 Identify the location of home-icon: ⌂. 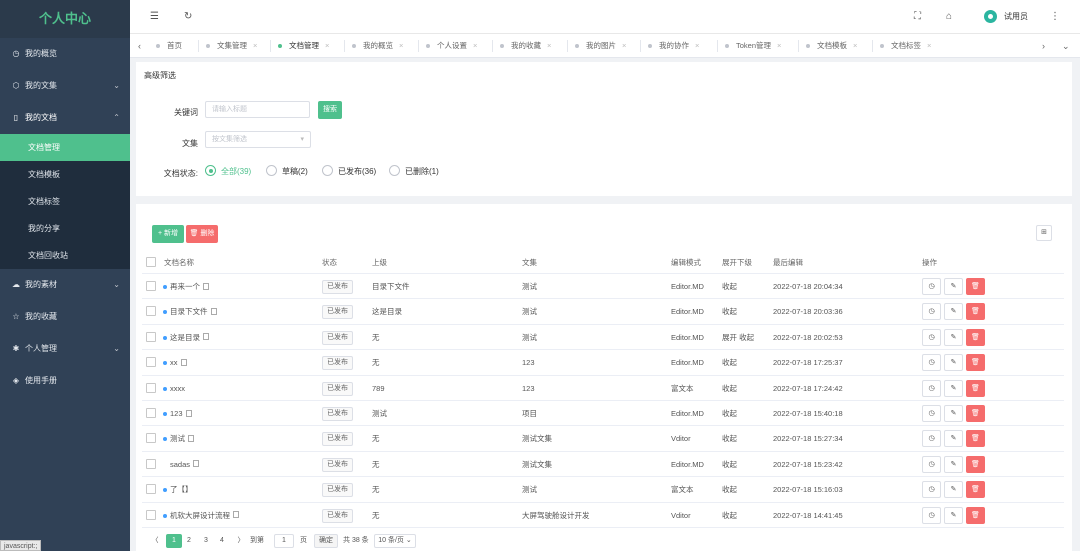
(949, 17).